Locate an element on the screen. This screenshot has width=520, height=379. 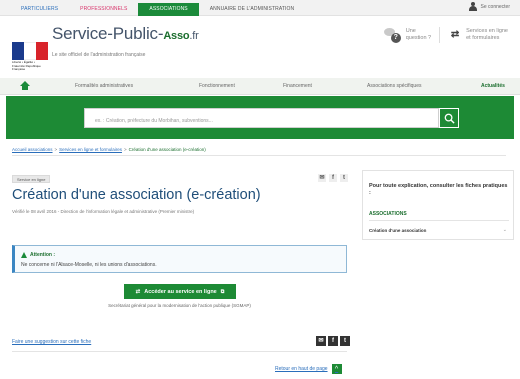
site-brand: Service-Public-Asso.fr is located at coordinates (125, 34).